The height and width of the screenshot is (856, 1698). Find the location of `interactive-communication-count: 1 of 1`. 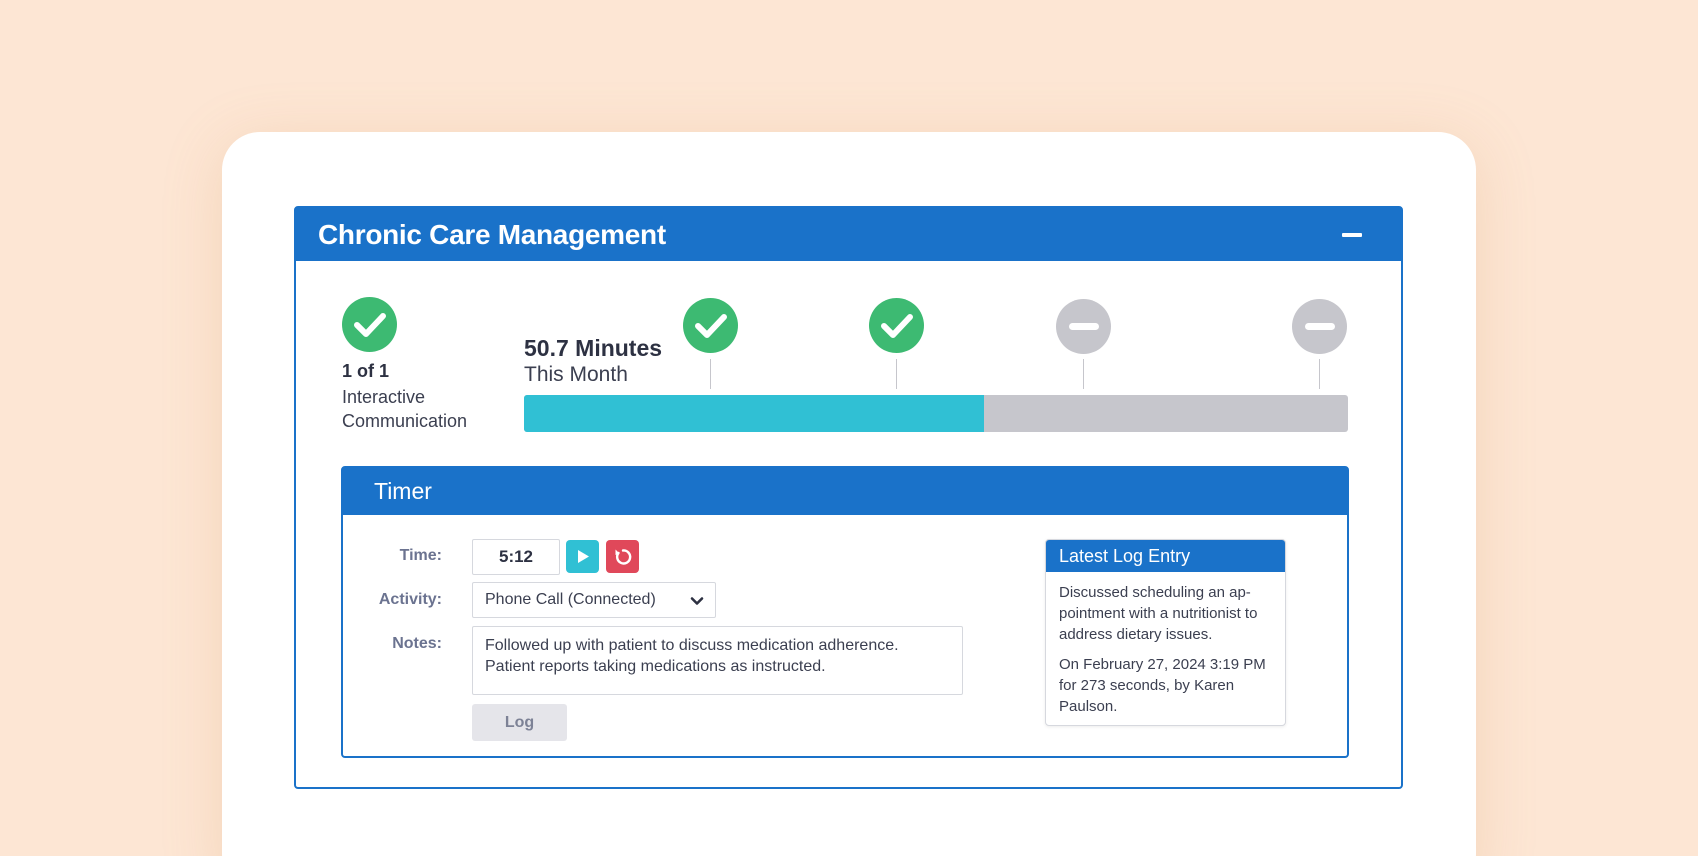

interactive-communication-count: 1 of 1 is located at coordinates (366, 371).